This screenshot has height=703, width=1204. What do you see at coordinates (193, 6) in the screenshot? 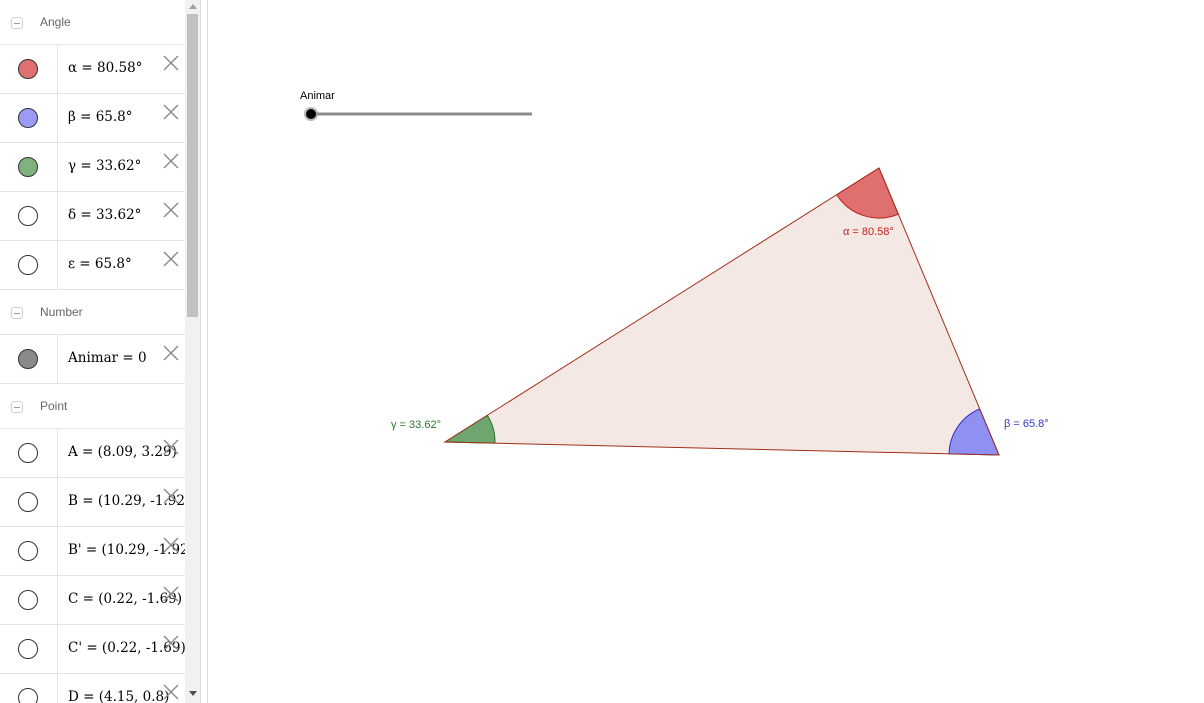
I see `scroll-up-arrow-icon` at bounding box center [193, 6].